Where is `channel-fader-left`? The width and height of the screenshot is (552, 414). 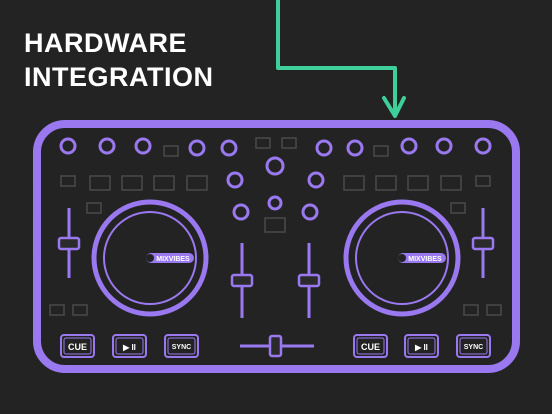
channel-fader-left is located at coordinates (242, 280).